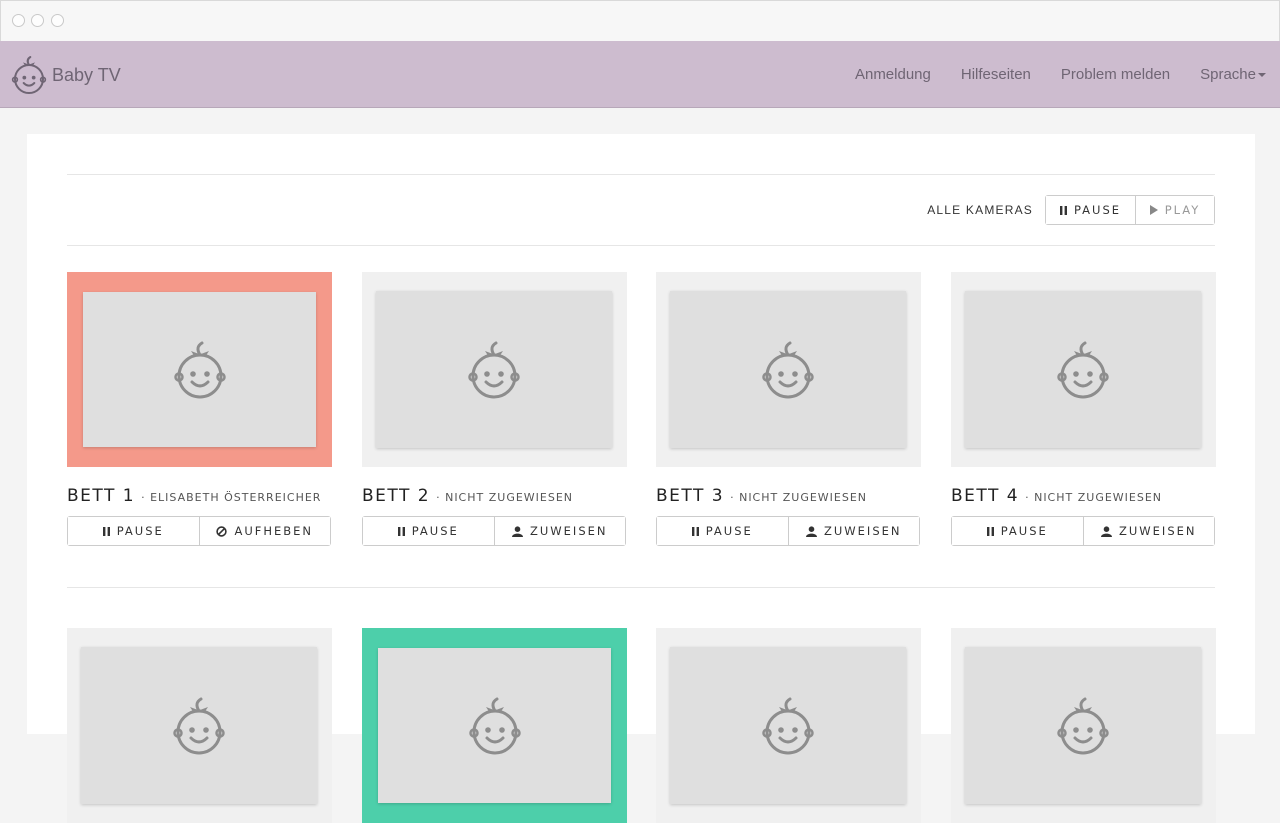 The height and width of the screenshot is (823, 1280). I want to click on brand-title: Baby TV, so click(86, 74).